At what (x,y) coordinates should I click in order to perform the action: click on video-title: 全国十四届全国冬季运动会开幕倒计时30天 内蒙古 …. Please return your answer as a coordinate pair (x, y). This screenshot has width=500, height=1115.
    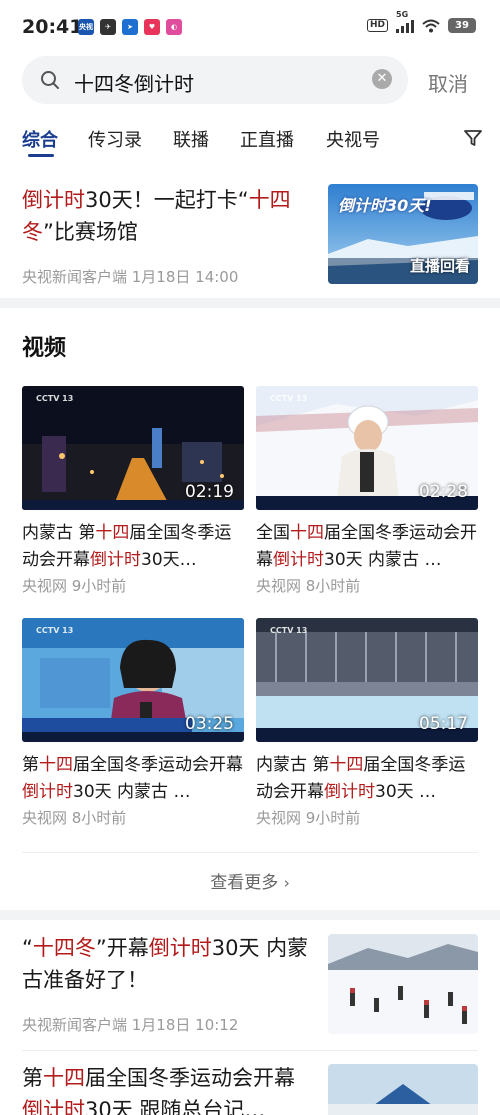
    Looking at the image, I should click on (367, 547).